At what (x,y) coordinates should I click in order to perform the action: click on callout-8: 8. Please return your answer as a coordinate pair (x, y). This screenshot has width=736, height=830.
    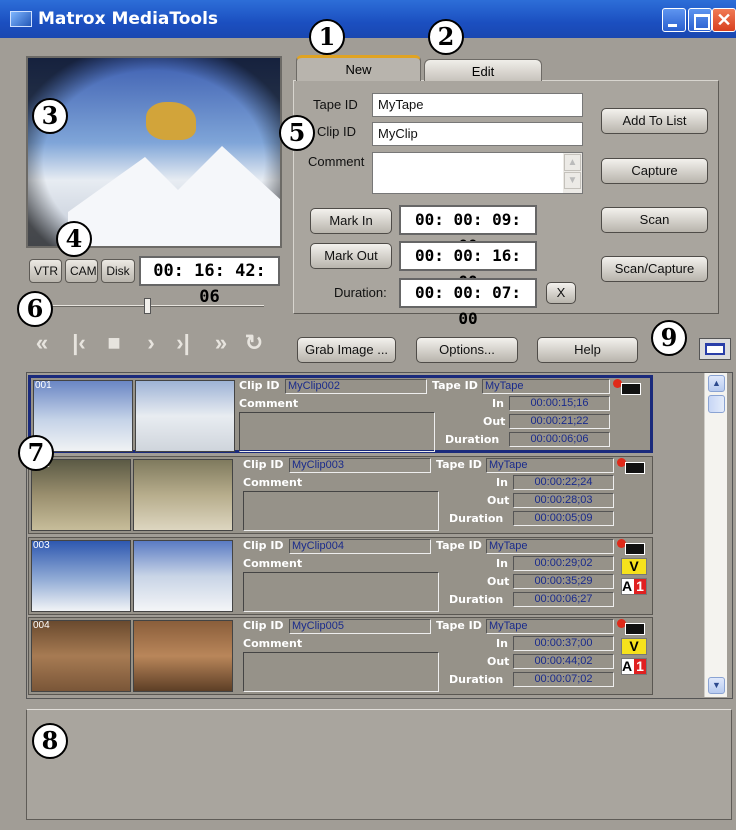
    Looking at the image, I should click on (50, 741).